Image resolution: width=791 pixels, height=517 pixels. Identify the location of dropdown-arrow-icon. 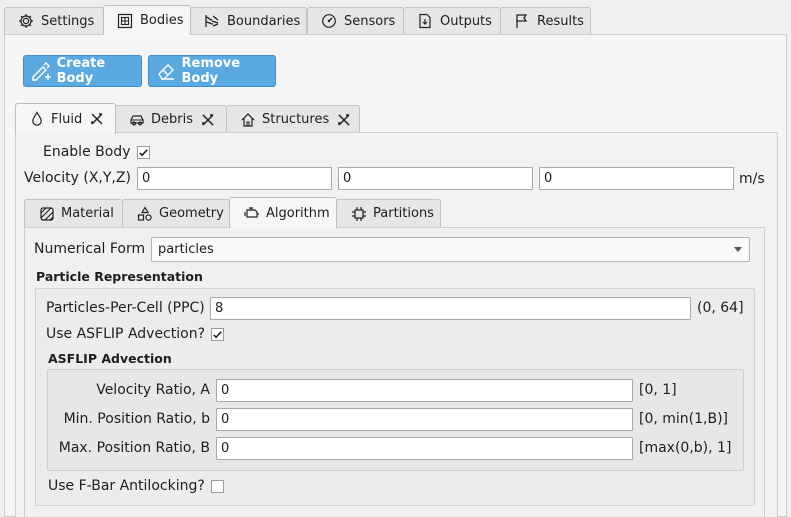
(738, 249).